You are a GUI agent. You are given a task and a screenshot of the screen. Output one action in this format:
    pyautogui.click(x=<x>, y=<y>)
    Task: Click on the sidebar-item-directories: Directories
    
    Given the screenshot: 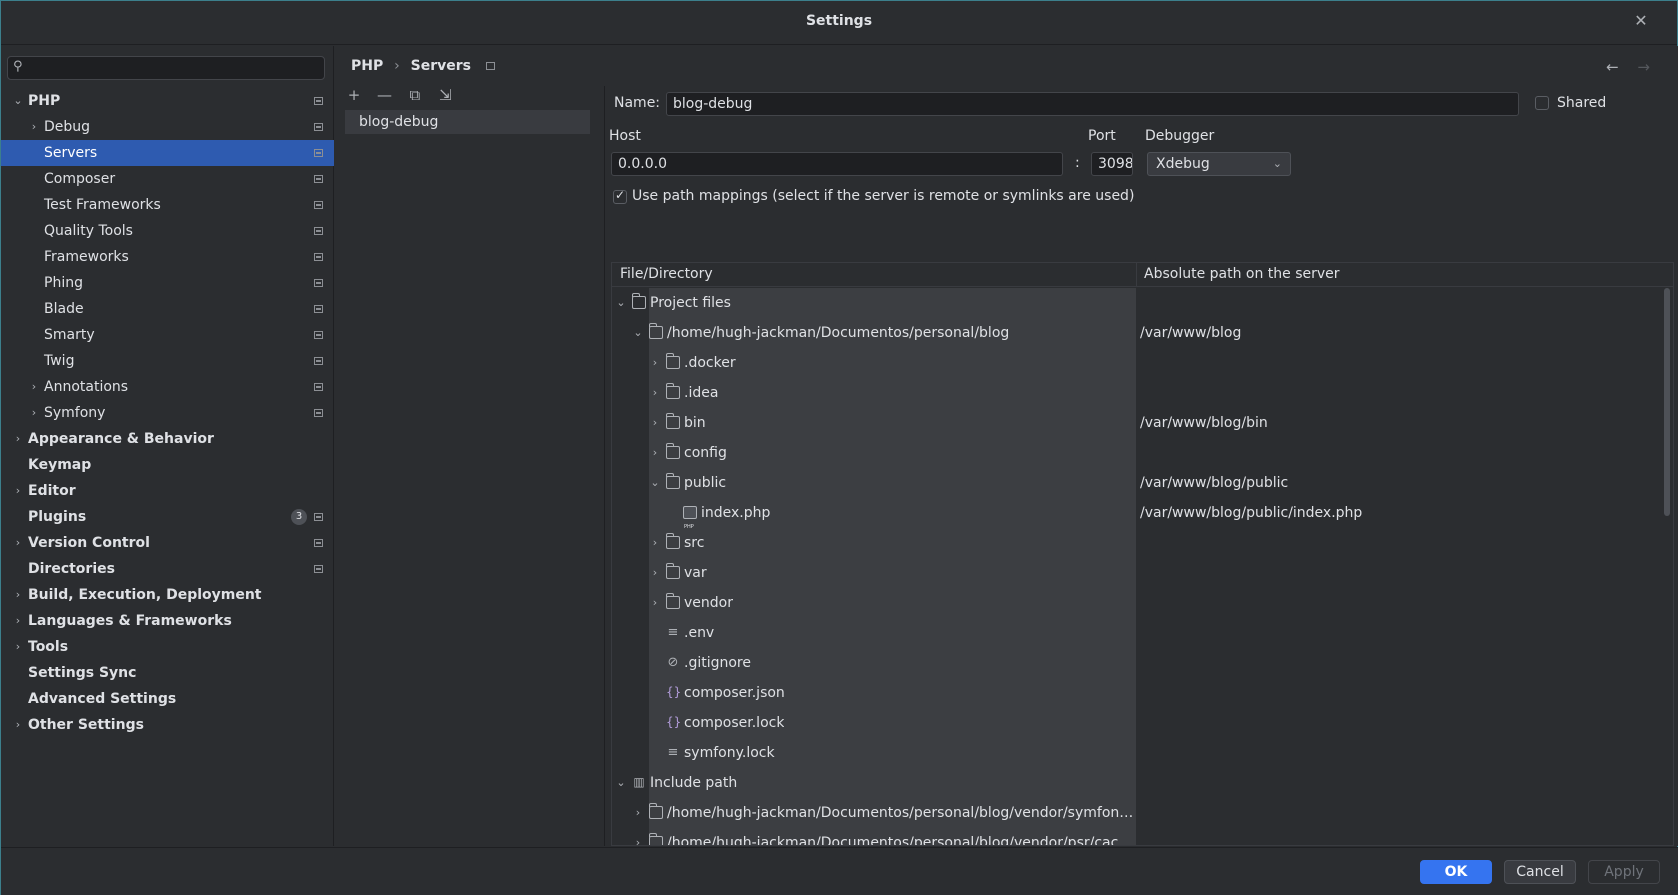 What is the action you would take?
    pyautogui.click(x=167, y=569)
    